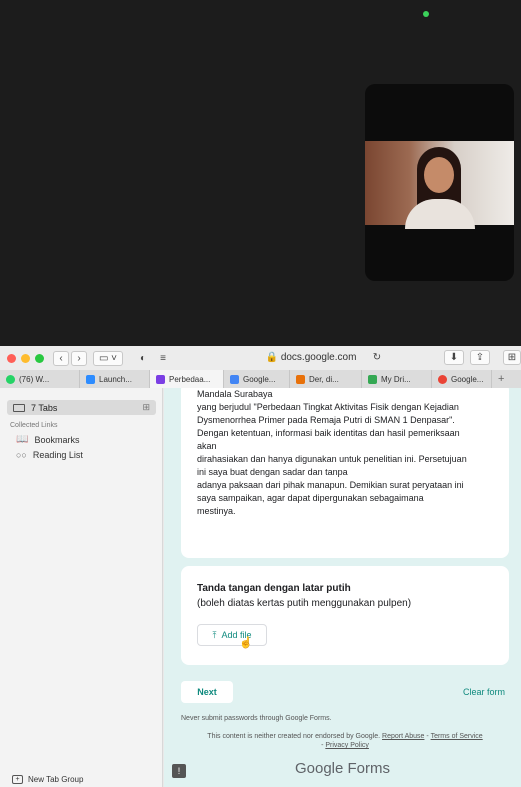  What do you see at coordinates (372, 379) in the screenshot?
I see `drive-icon` at bounding box center [372, 379].